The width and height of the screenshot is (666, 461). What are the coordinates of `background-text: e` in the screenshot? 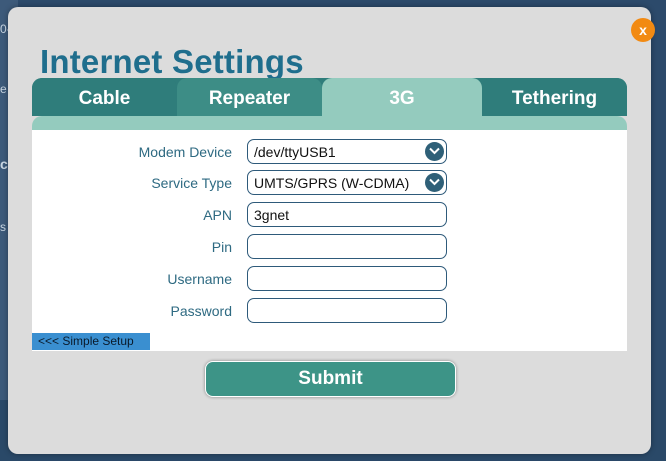 It's located at (3, 89).